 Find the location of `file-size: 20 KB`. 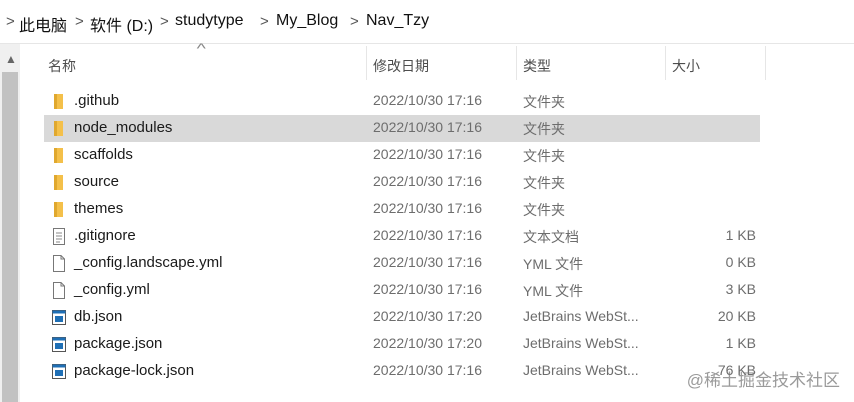

file-size: 20 KB is located at coordinates (736, 316).